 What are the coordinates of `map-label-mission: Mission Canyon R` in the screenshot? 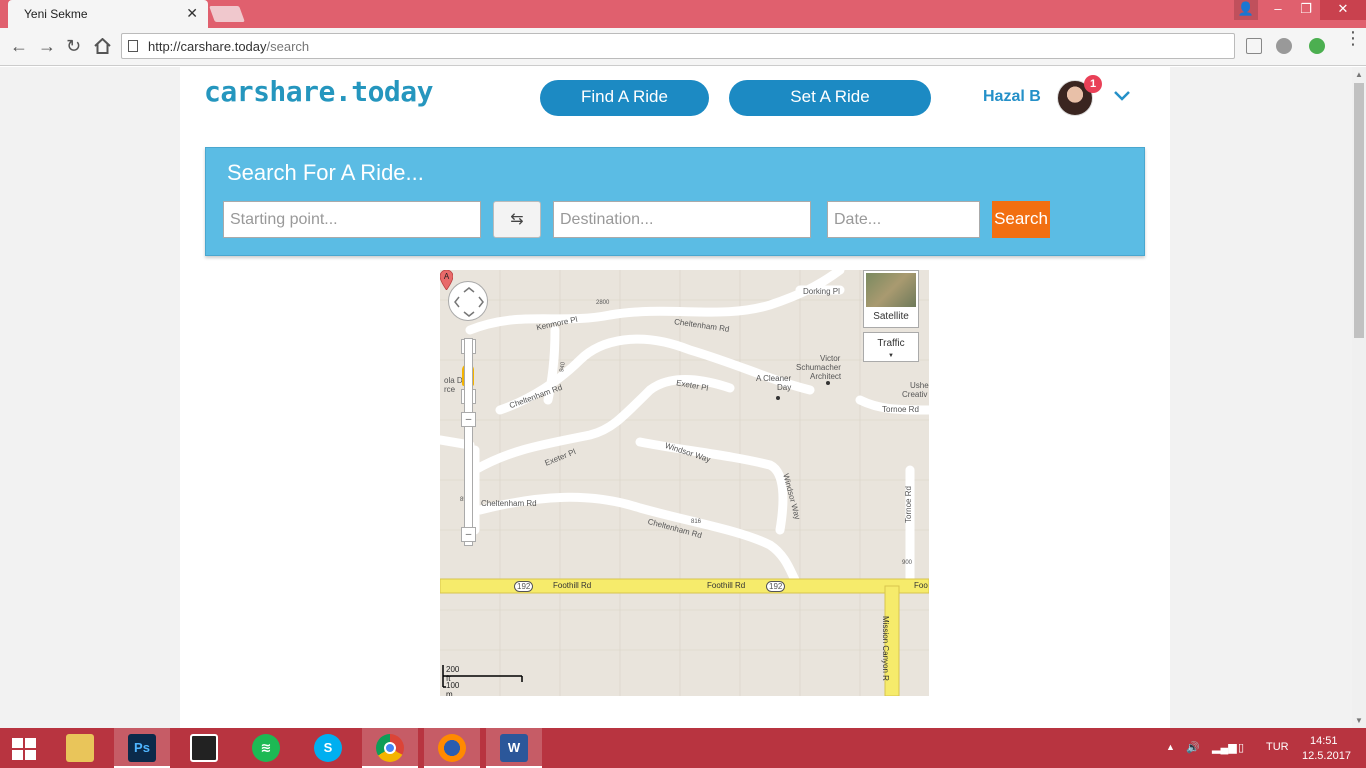 It's located at (885, 648).